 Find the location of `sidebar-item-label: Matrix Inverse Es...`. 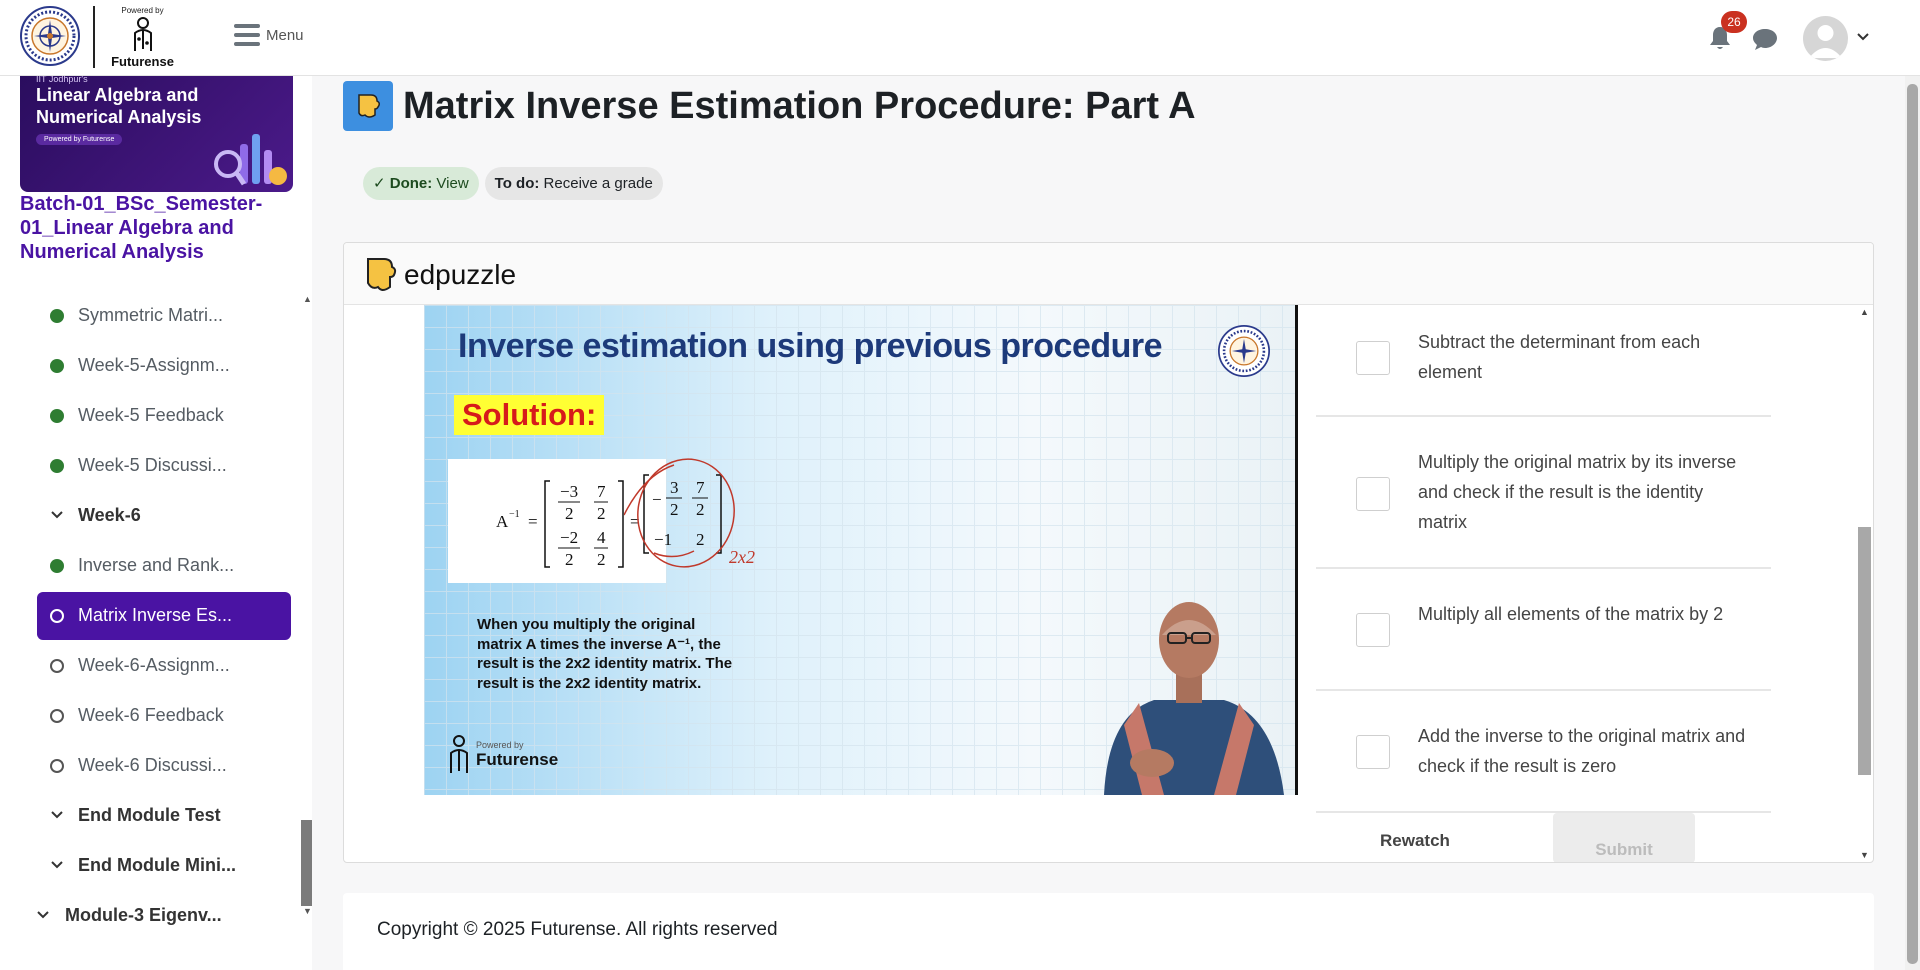

sidebar-item-label: Matrix Inverse Es... is located at coordinates (155, 614).